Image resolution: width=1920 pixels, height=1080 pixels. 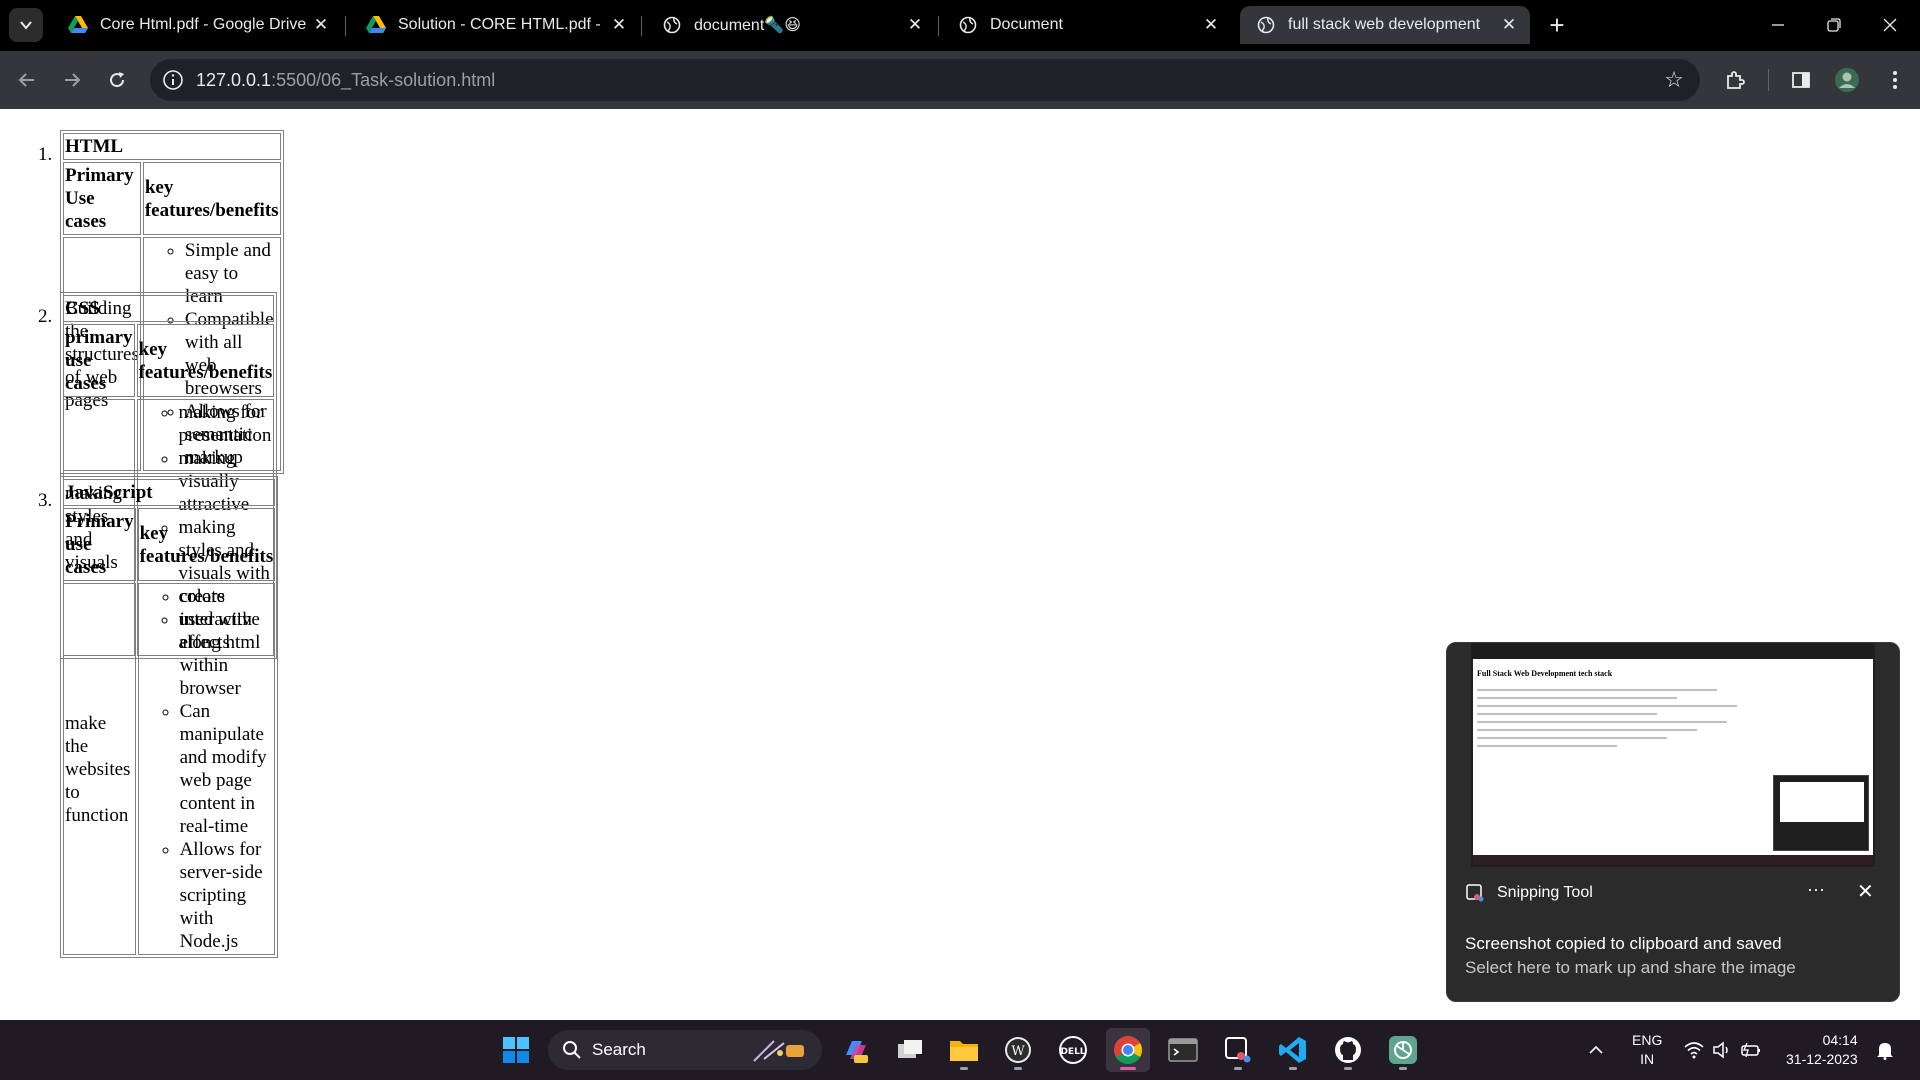 What do you see at coordinates (102, 198) in the screenshot?
I see `col-header-use-cases: Primary Use cases` at bounding box center [102, 198].